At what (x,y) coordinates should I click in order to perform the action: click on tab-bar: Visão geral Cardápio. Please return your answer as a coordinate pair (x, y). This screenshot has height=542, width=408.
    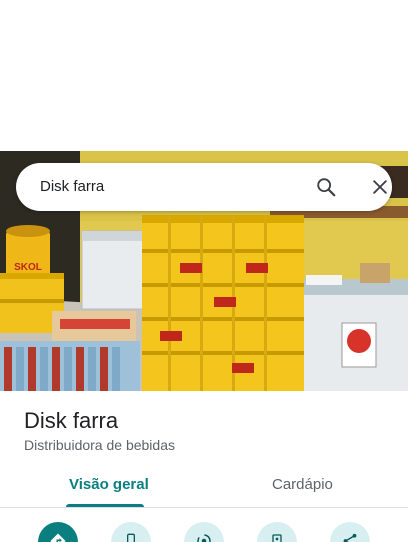
    Looking at the image, I should click on (204, 487).